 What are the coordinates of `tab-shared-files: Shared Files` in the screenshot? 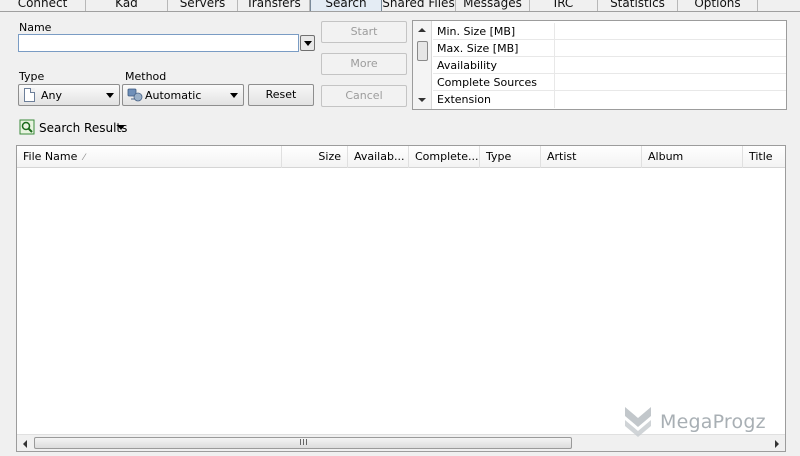 It's located at (419, 5).